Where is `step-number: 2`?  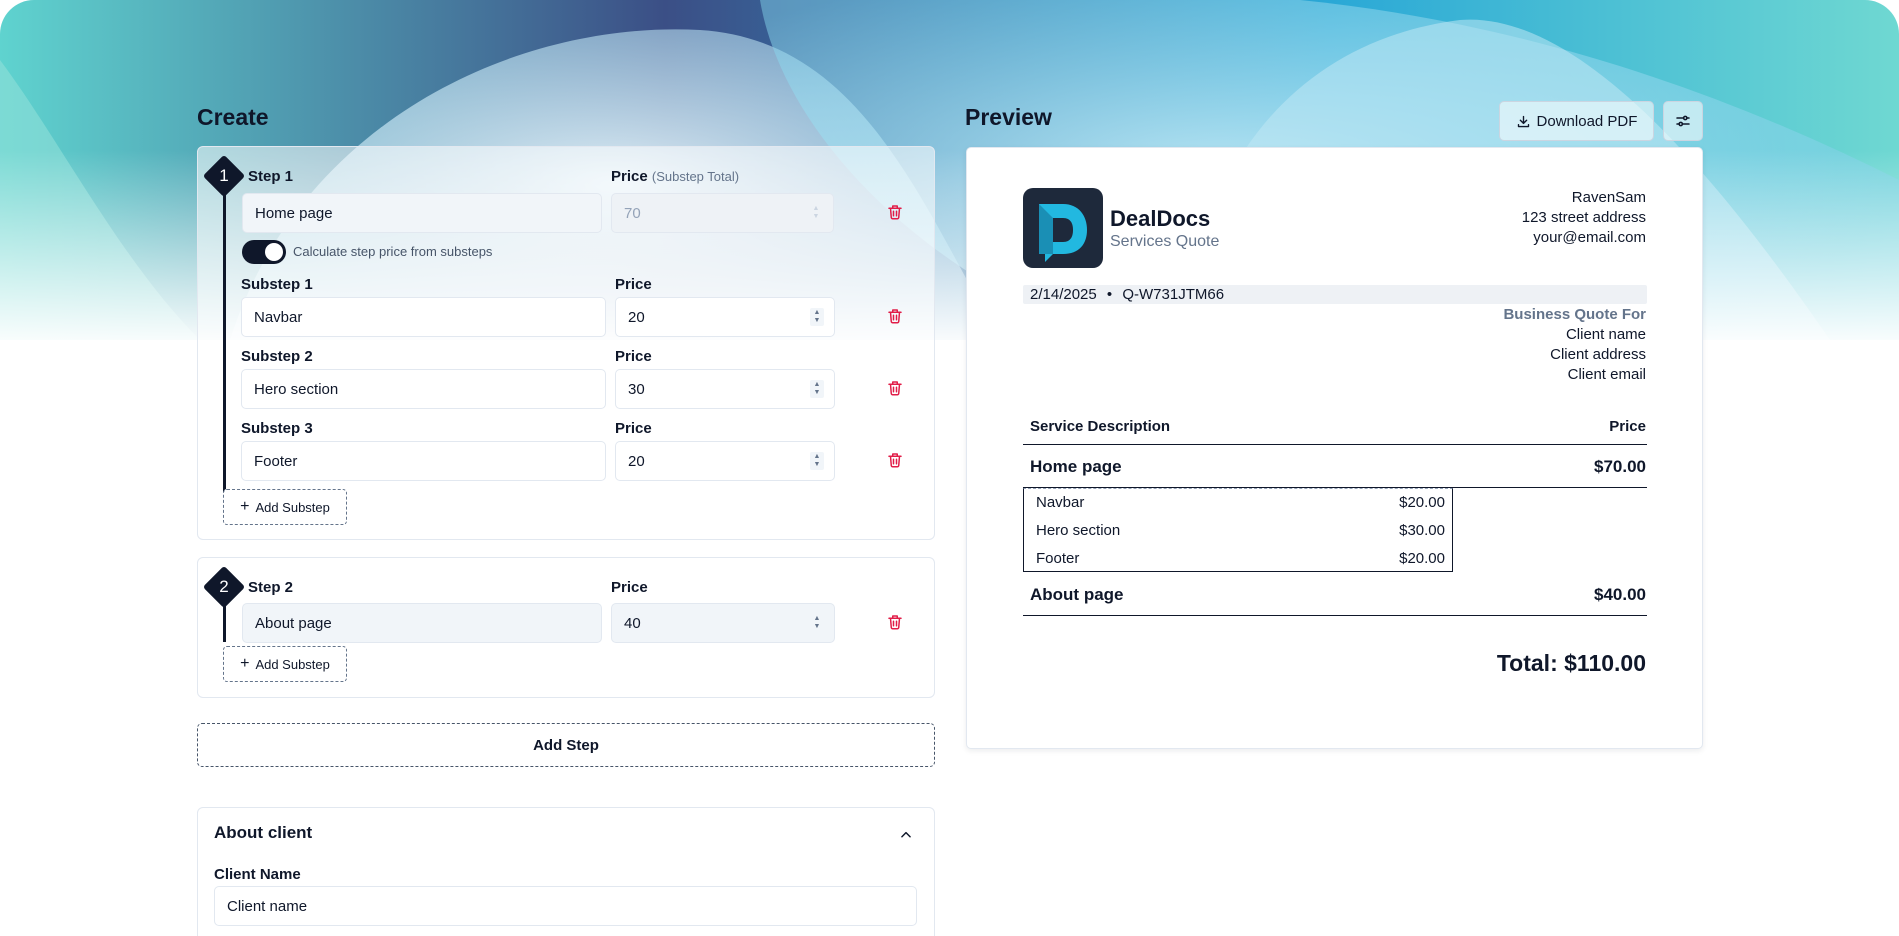 step-number: 2 is located at coordinates (224, 586).